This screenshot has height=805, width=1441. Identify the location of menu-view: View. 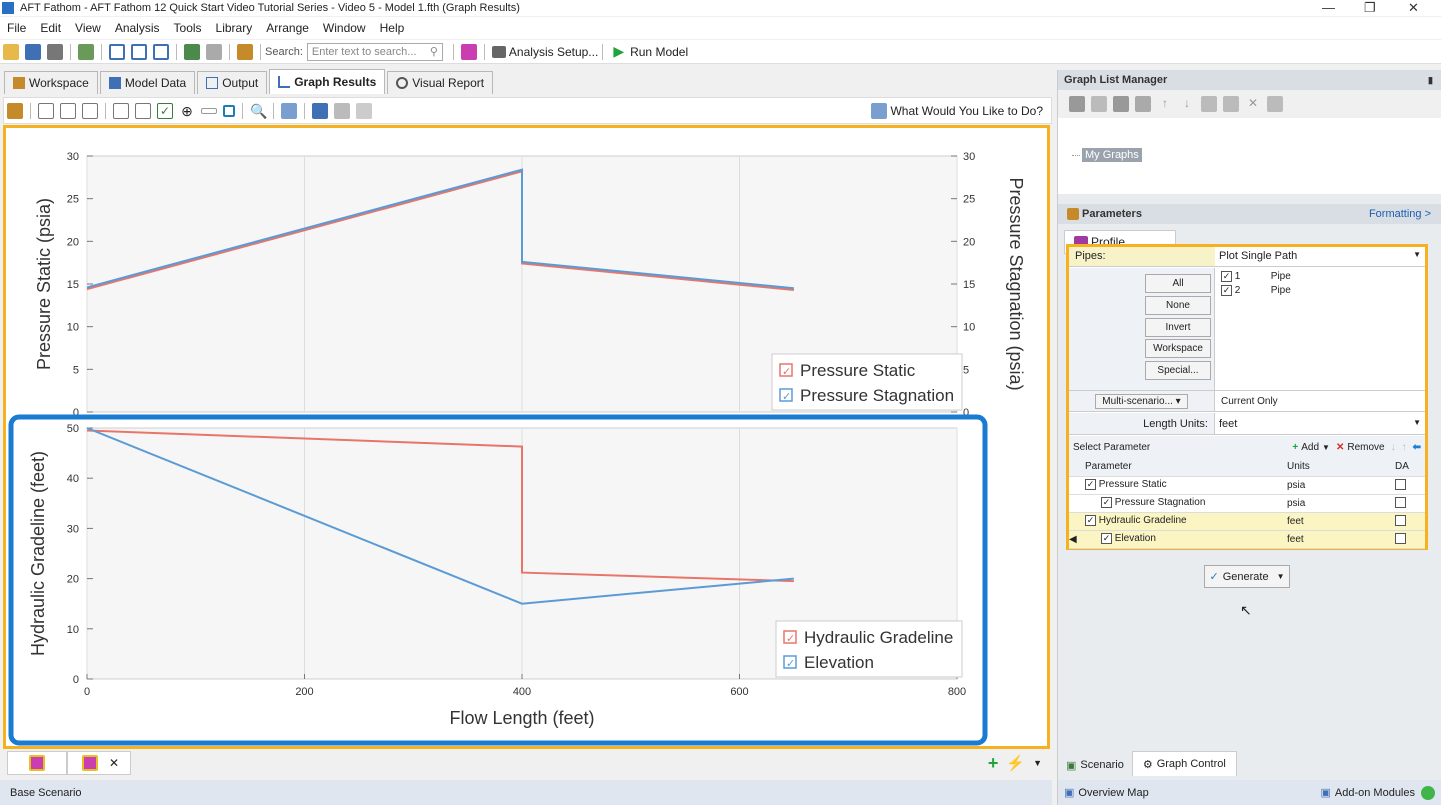
(88, 28).